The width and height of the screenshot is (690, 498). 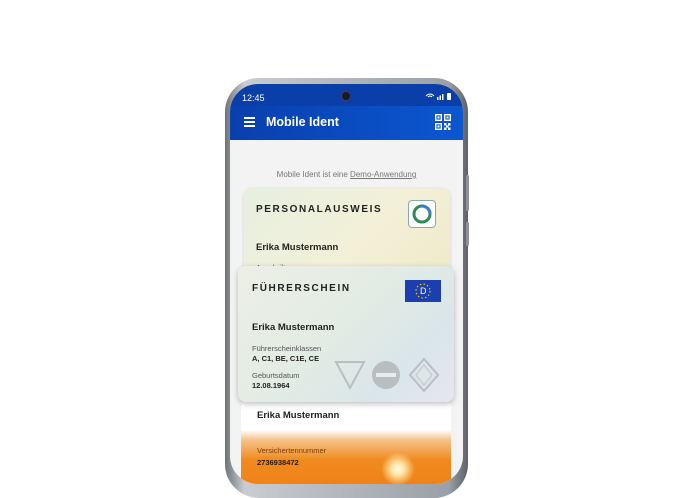 What do you see at coordinates (422, 214) in the screenshot?
I see `id-logo-icon` at bounding box center [422, 214].